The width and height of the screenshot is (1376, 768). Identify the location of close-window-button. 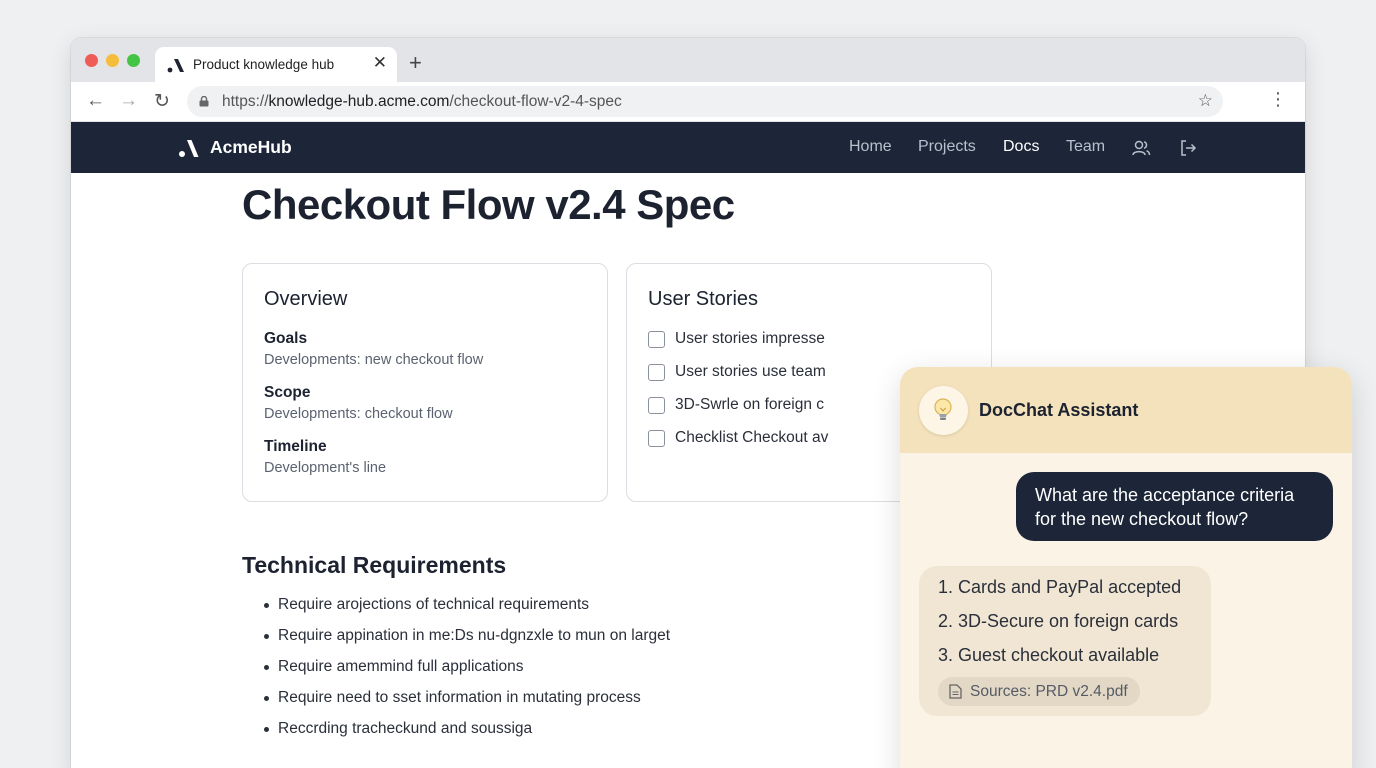
(91, 60).